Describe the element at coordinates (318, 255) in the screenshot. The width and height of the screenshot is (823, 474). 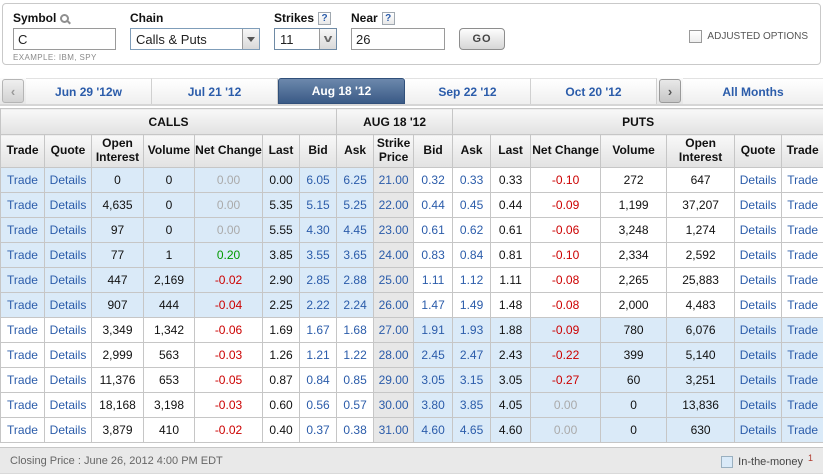
I see `calls-bid: 3.55` at that location.